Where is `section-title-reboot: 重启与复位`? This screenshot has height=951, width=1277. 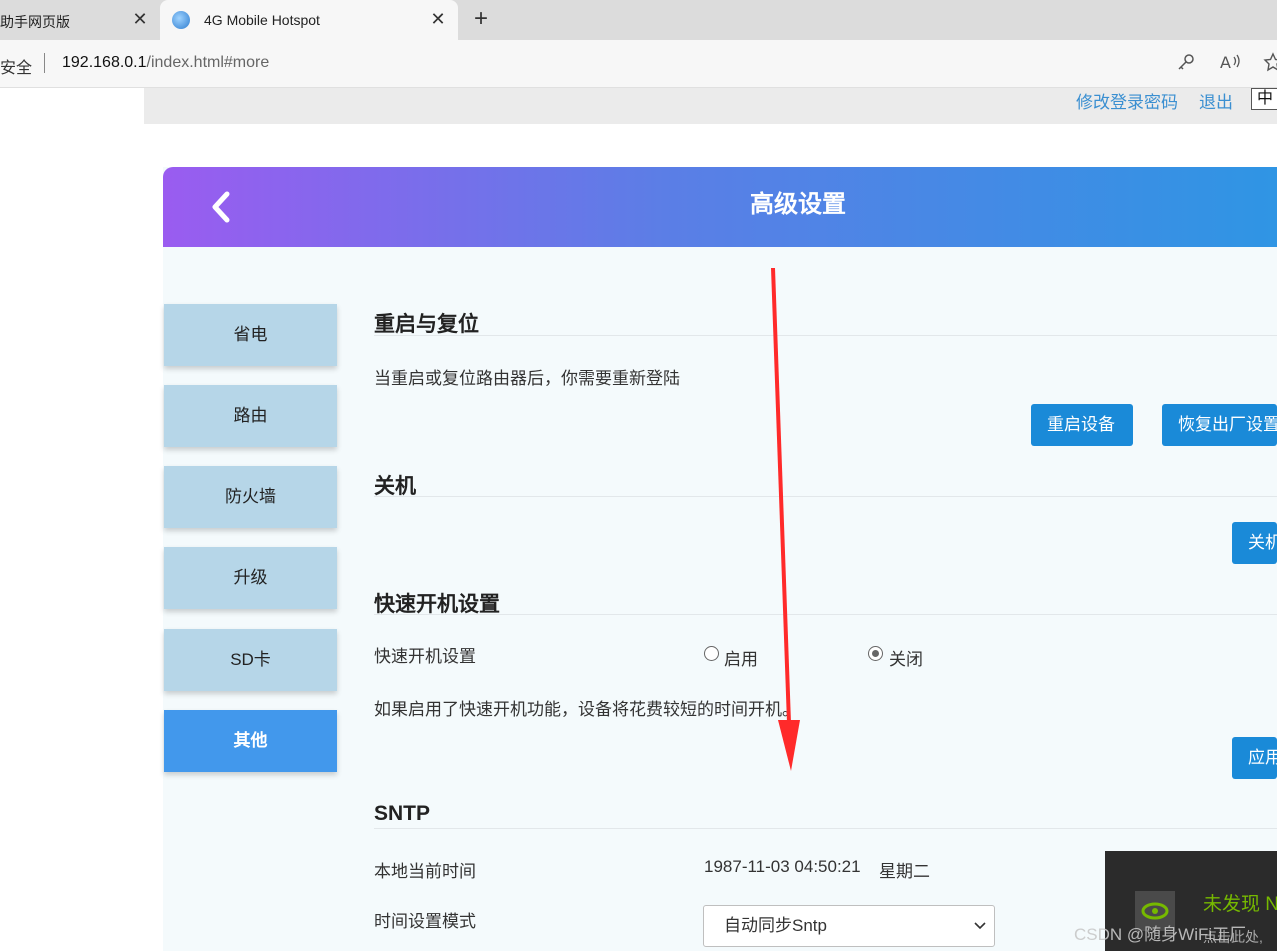
section-title-reboot: 重启与复位 is located at coordinates (426, 324).